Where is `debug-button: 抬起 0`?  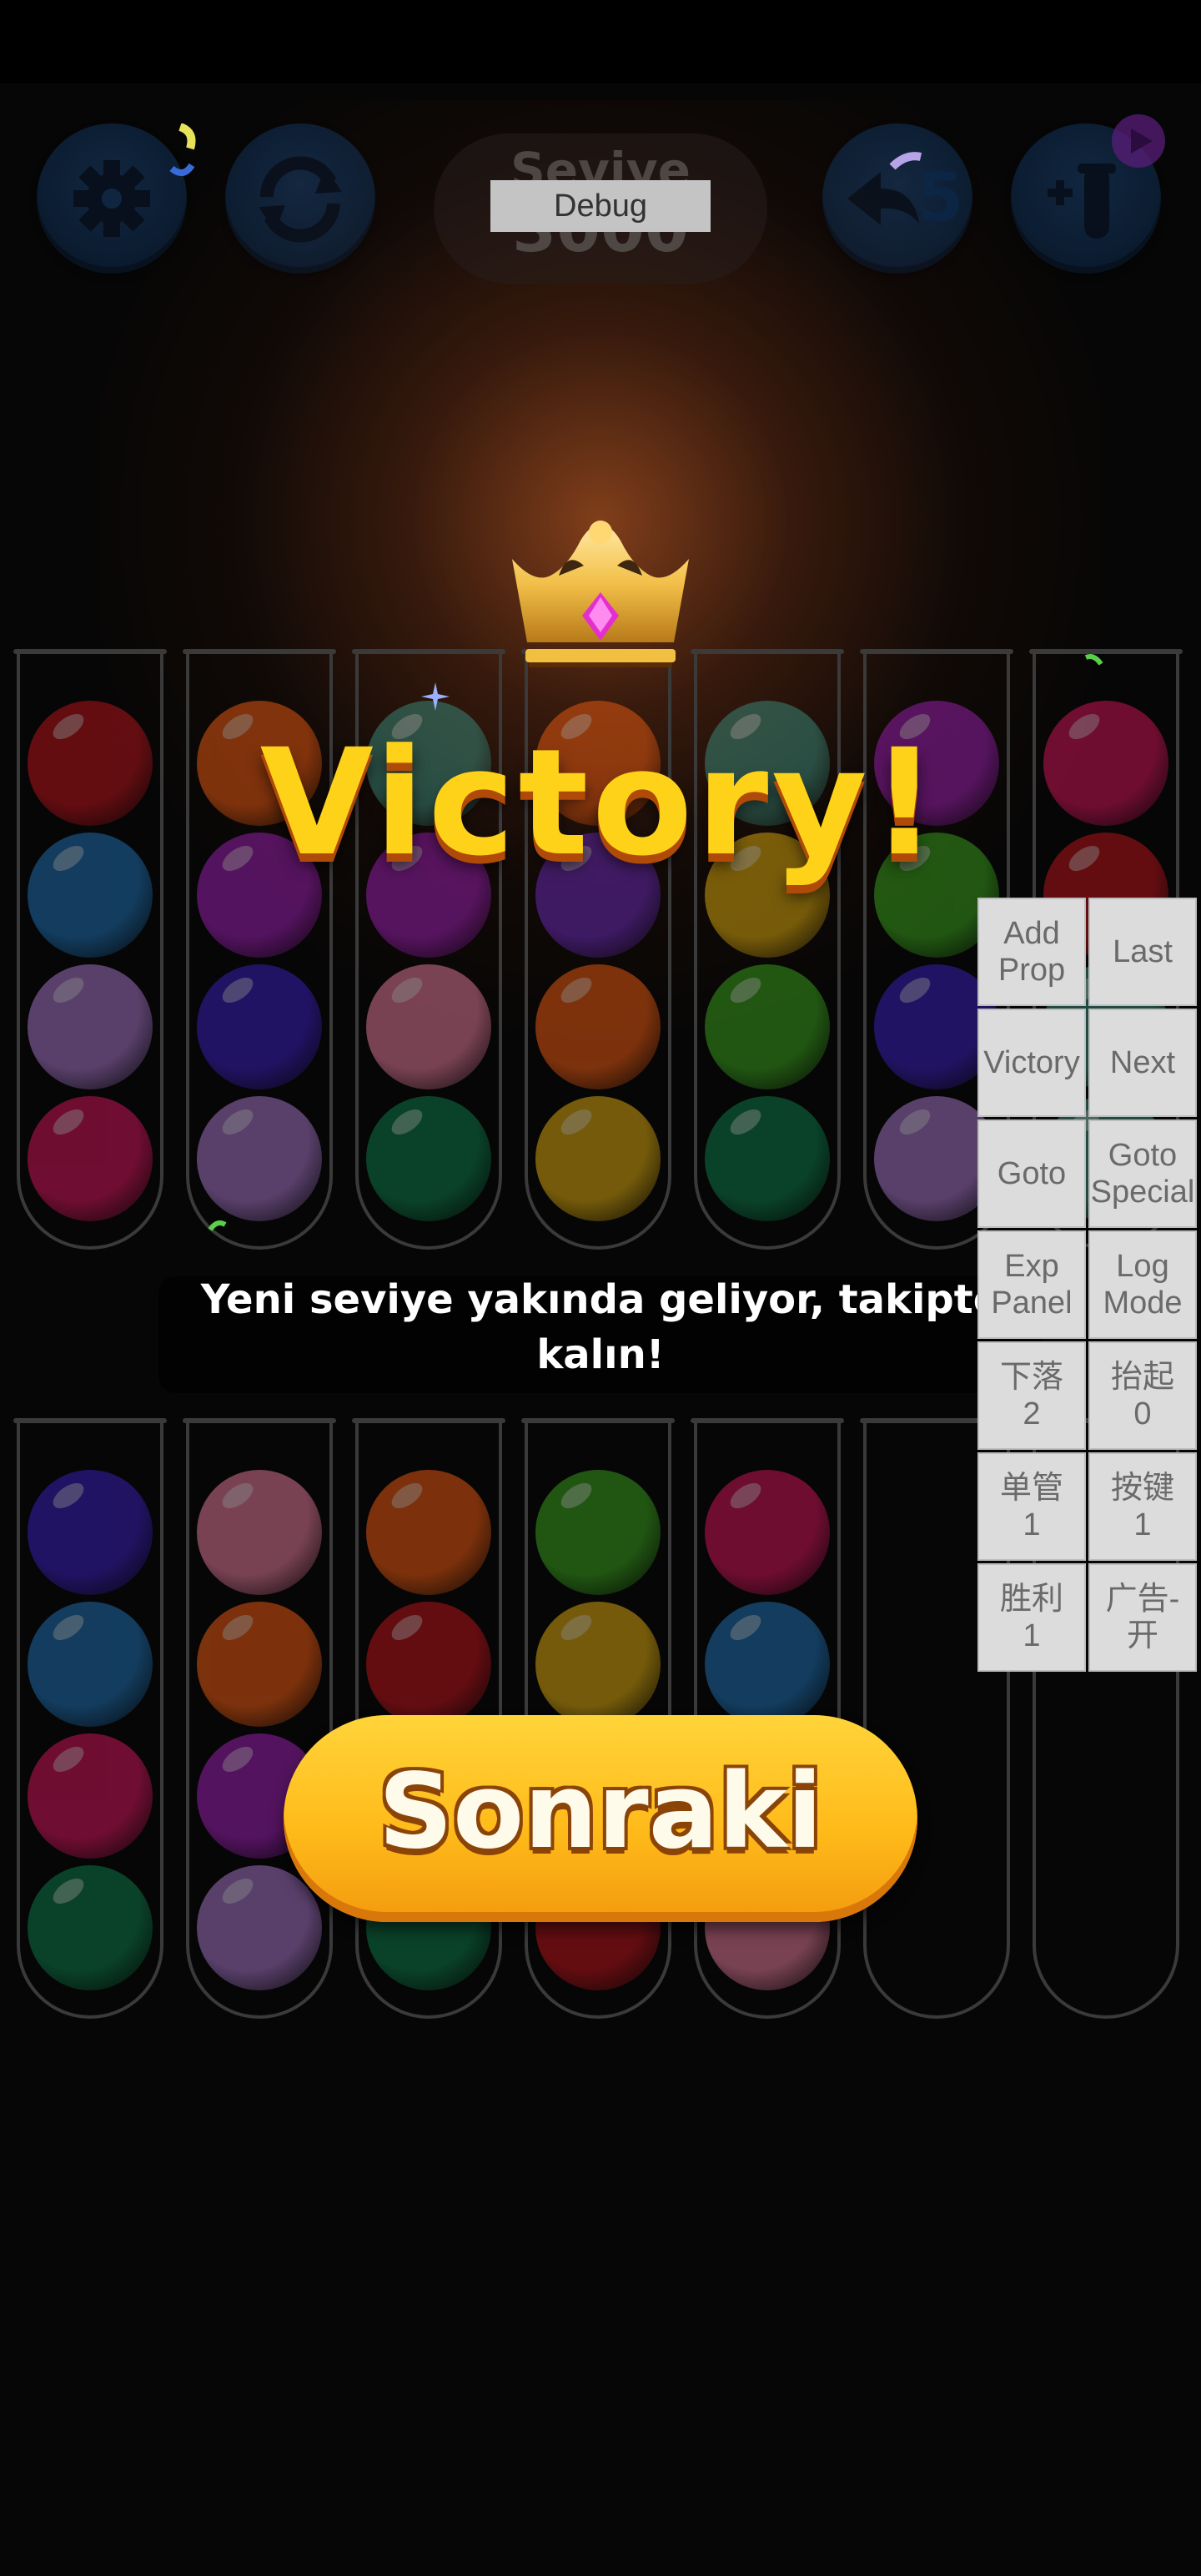 debug-button: 抬起 0 is located at coordinates (1143, 1395).